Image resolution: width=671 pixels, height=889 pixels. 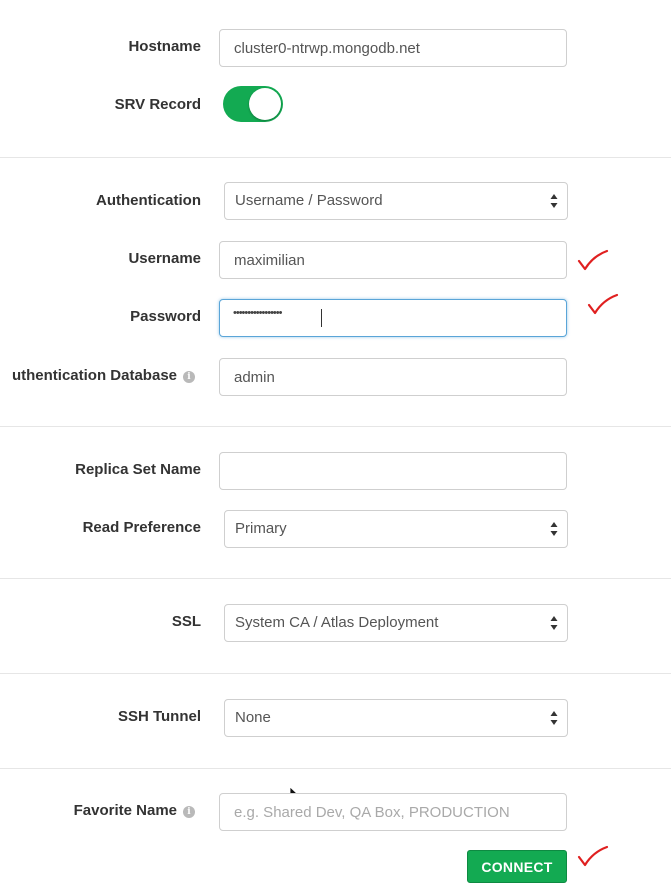 I want to click on ssl-select: System CA / Atlas Deployment, so click(x=396, y=623).